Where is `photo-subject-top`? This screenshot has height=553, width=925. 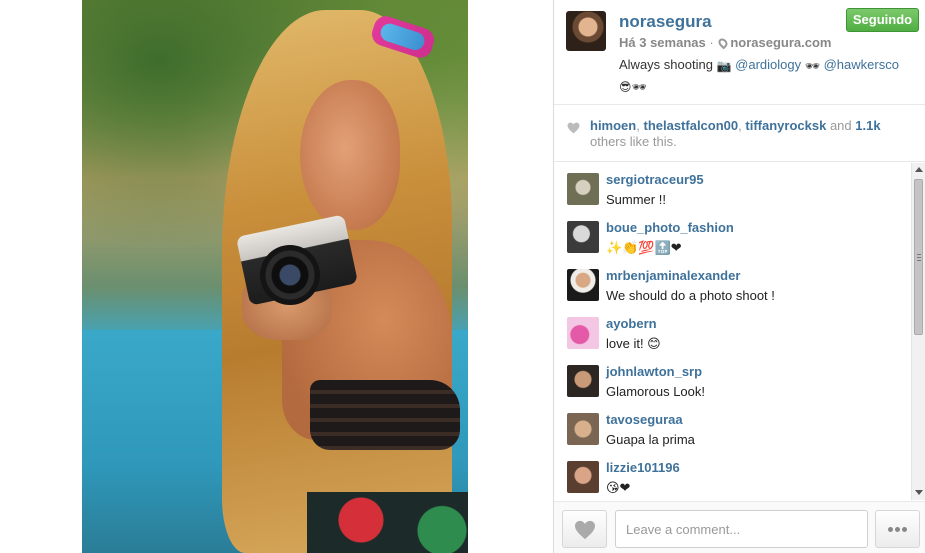 photo-subject-top is located at coordinates (385, 415).